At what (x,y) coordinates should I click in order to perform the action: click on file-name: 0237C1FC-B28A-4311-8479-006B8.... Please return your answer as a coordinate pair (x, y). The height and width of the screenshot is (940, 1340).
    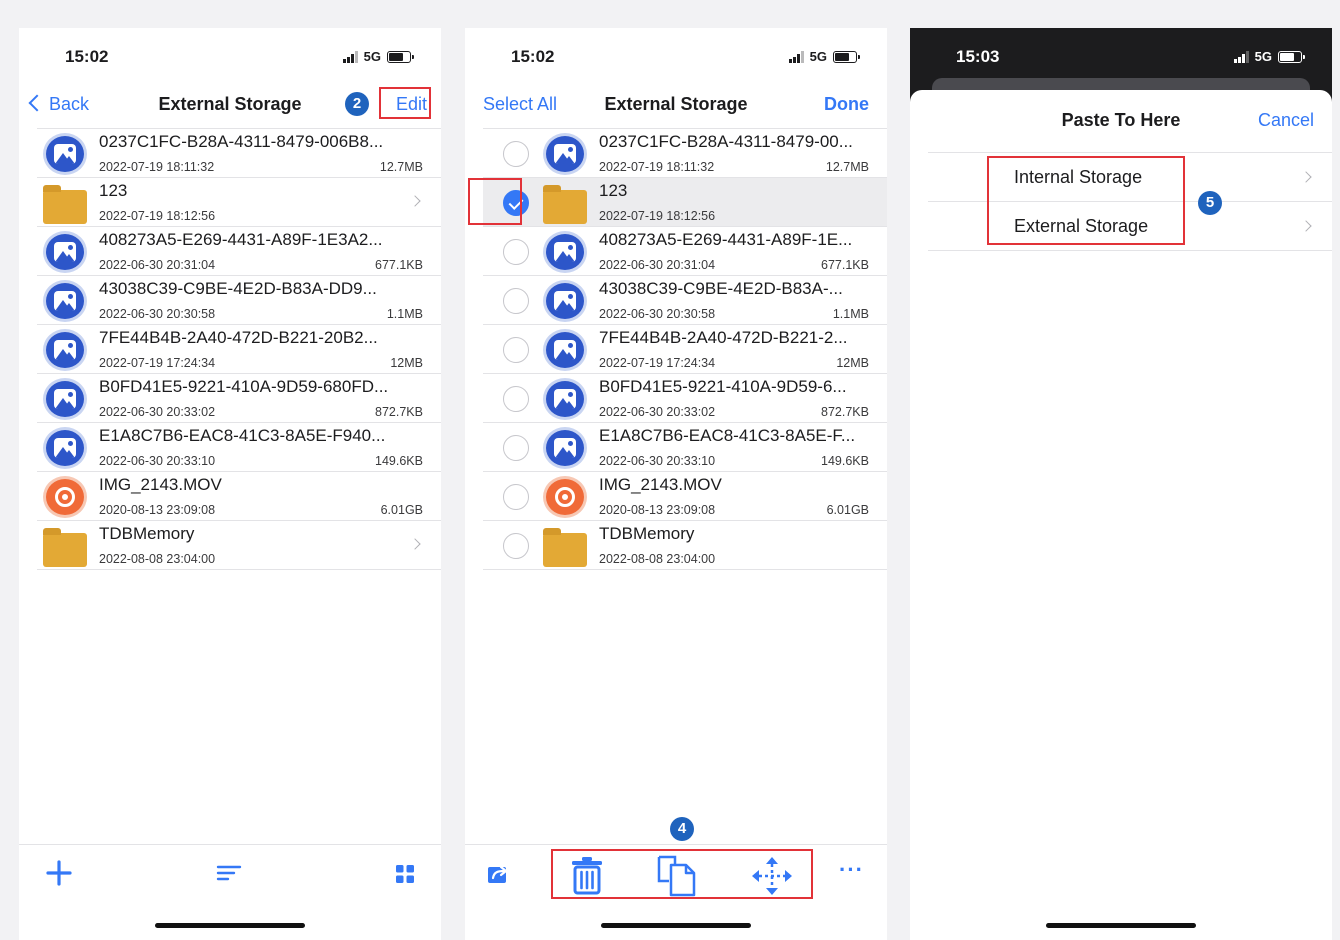
    Looking at the image, I should click on (241, 141).